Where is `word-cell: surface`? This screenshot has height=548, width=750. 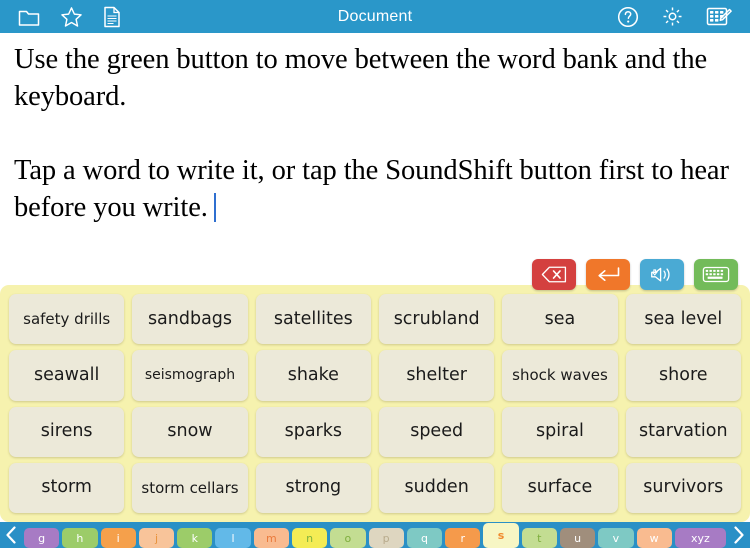 word-cell: surface is located at coordinates (559, 488).